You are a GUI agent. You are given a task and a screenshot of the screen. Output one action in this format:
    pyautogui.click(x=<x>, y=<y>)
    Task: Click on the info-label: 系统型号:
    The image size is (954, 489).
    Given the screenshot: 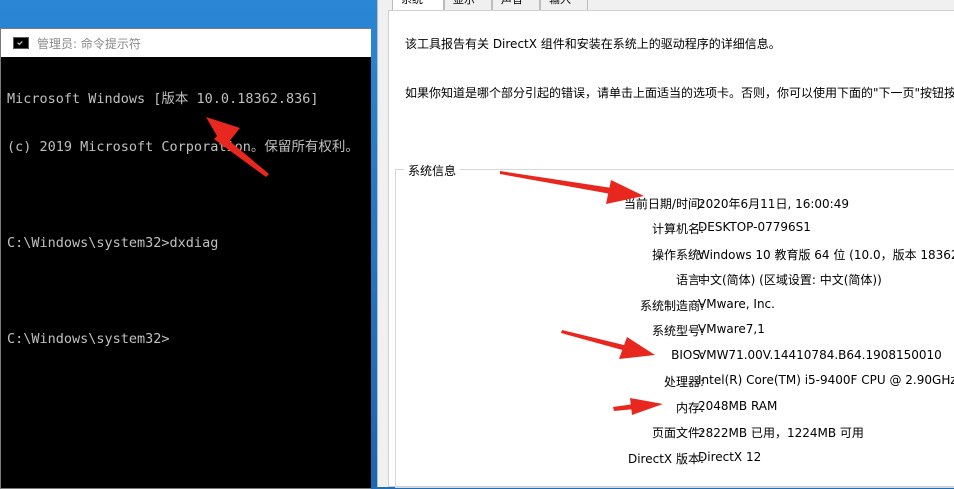 What is the action you would take?
    pyautogui.click(x=677, y=331)
    